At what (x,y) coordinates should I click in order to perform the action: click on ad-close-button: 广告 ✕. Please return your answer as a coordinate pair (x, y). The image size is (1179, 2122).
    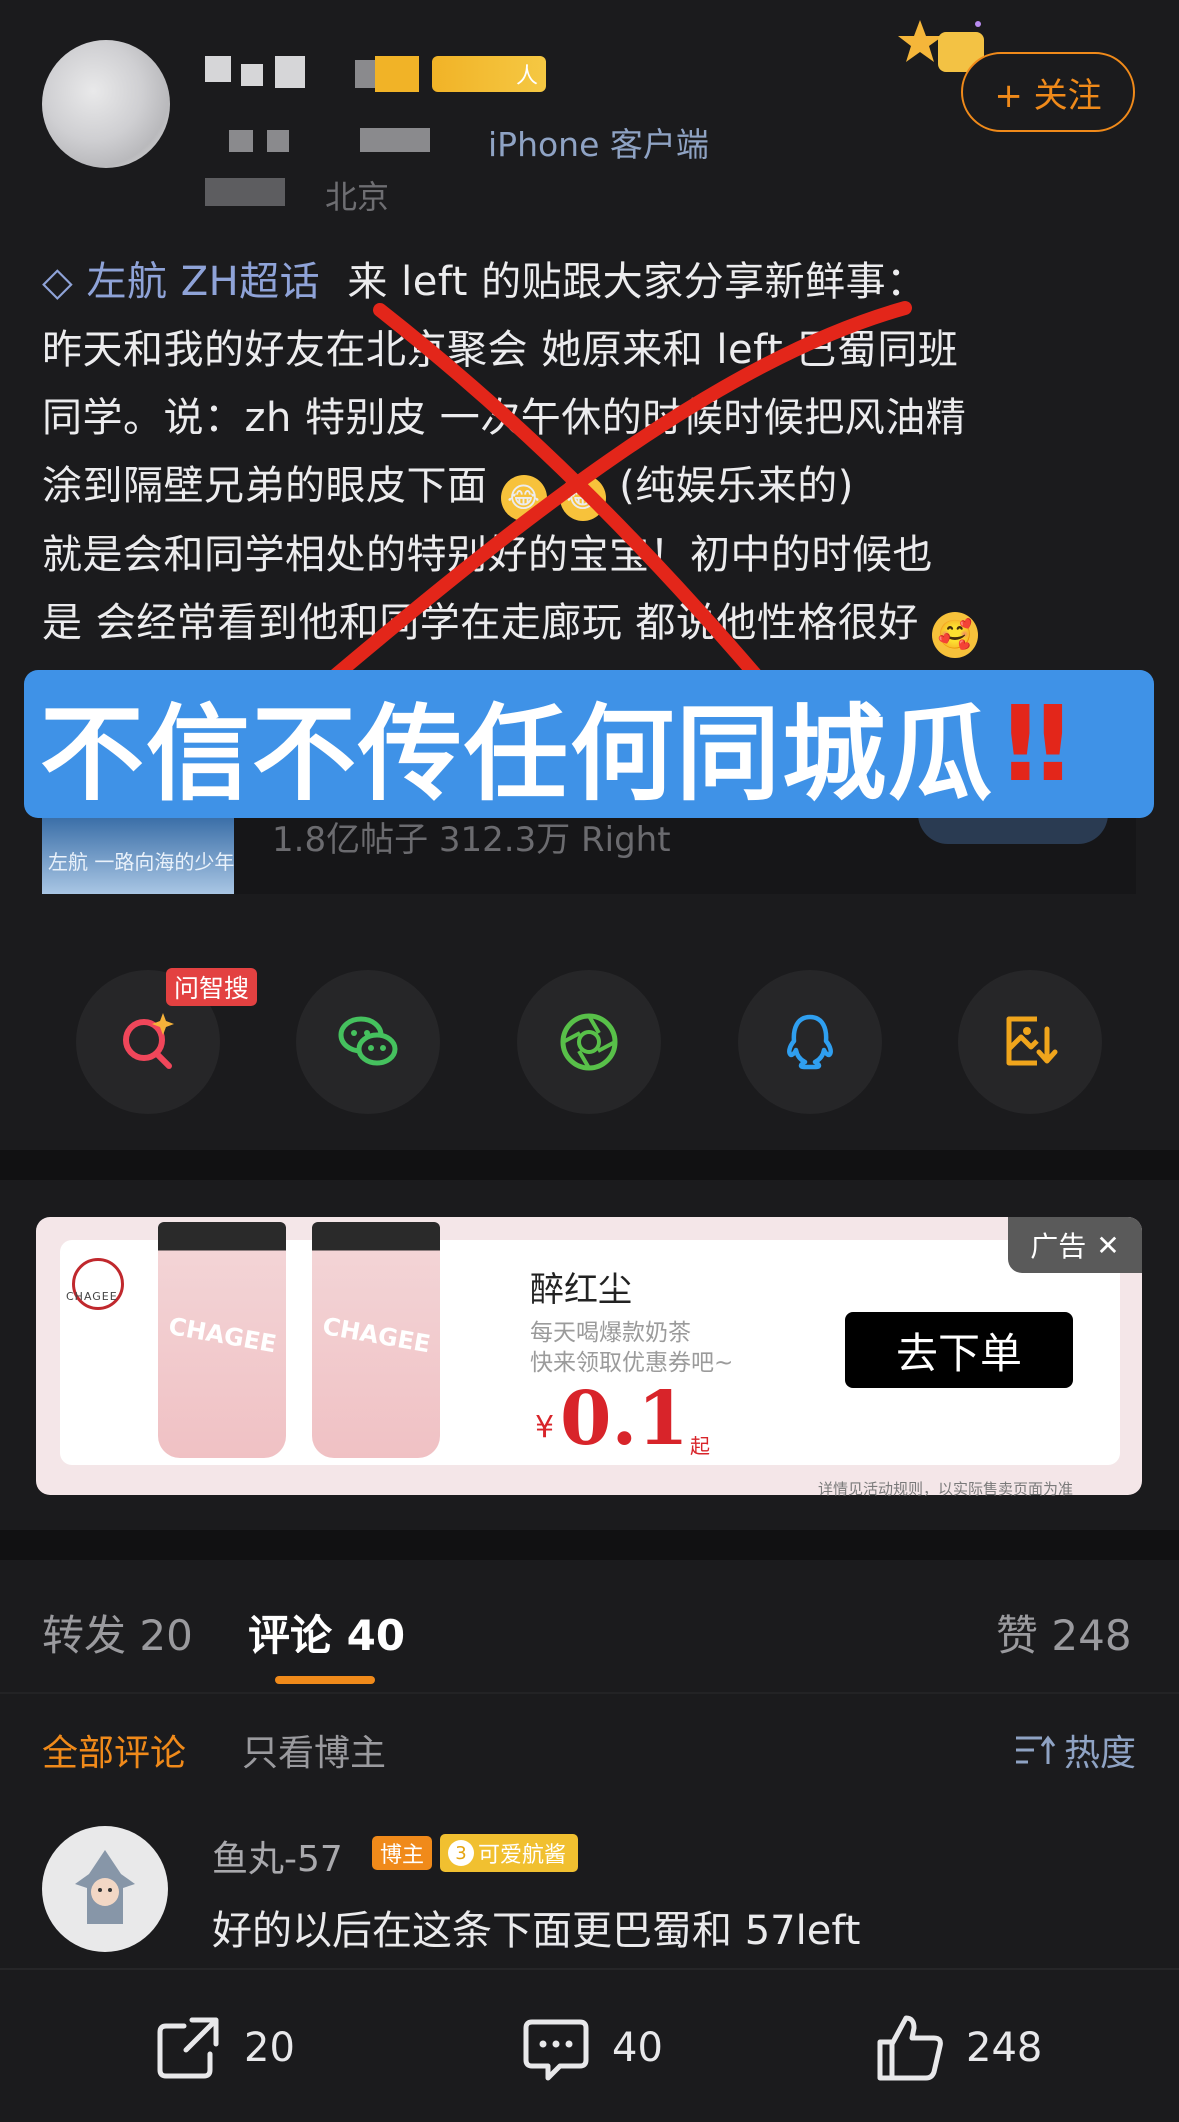
    Looking at the image, I should click on (1075, 1245).